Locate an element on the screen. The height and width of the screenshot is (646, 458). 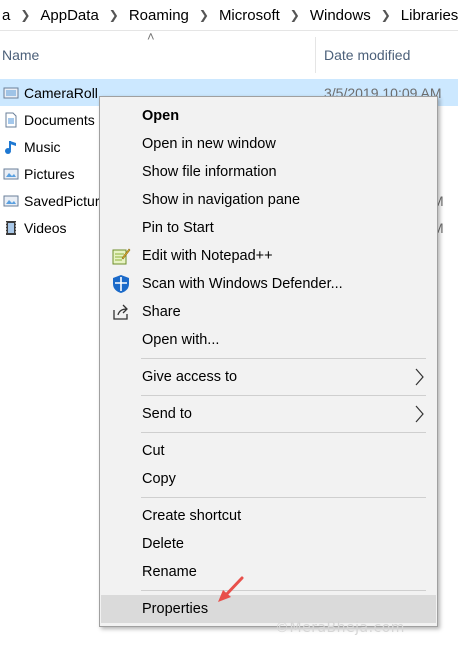
breadcrumb-item: a is located at coordinates (6, 15).